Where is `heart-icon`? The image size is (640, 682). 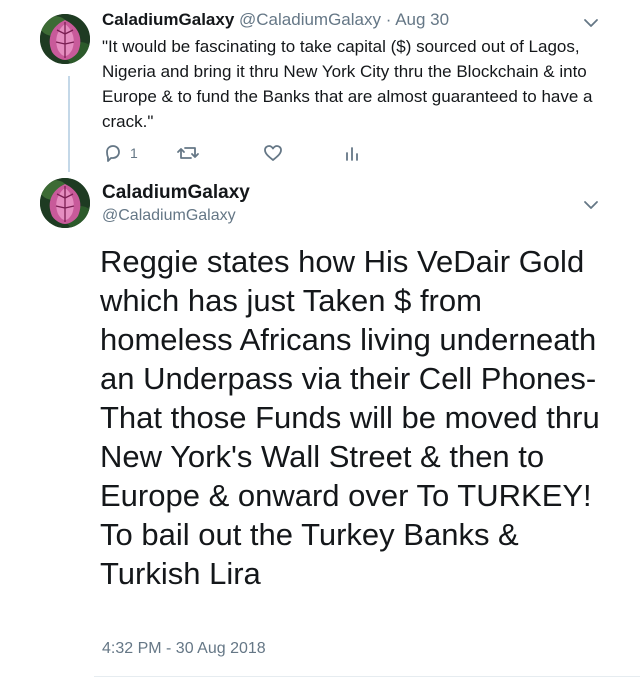 heart-icon is located at coordinates (273, 153).